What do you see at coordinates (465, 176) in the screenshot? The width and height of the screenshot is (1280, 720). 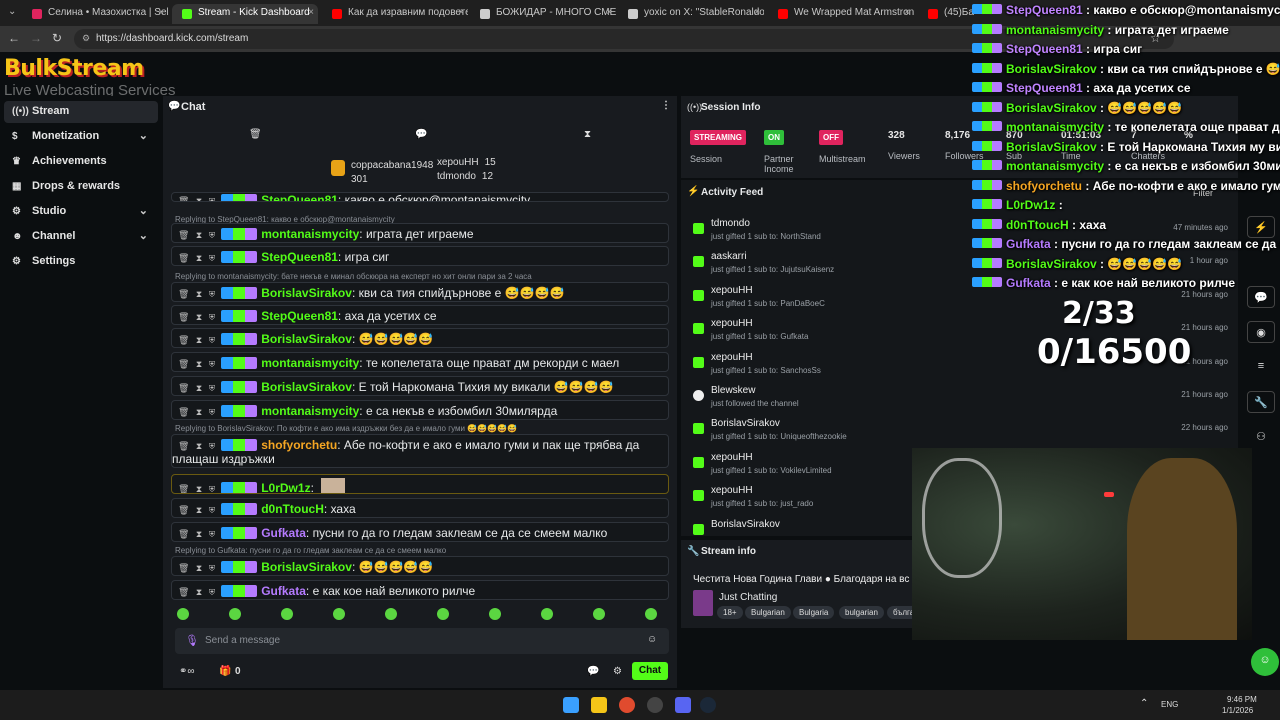 I see `top-gifter: tdmondo 12` at bounding box center [465, 176].